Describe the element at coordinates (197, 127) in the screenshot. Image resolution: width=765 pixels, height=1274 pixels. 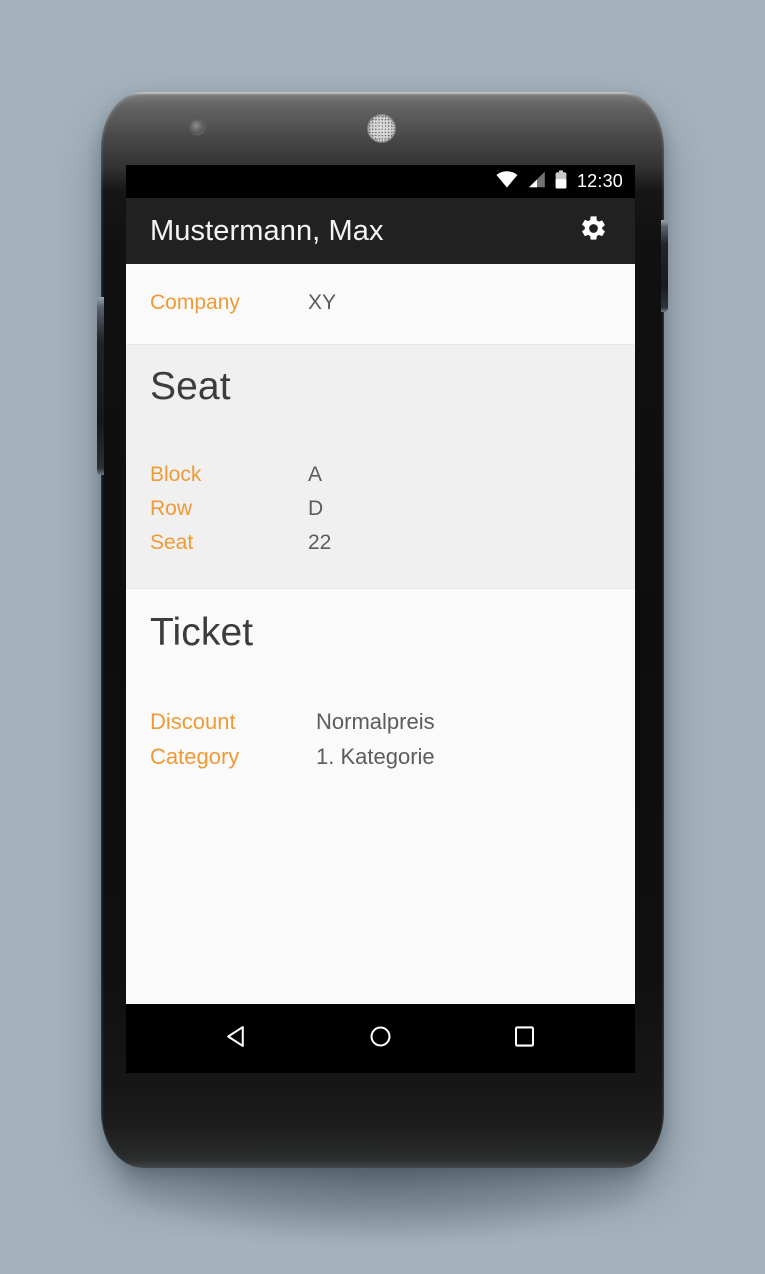
I see `front-camera-icon` at that location.